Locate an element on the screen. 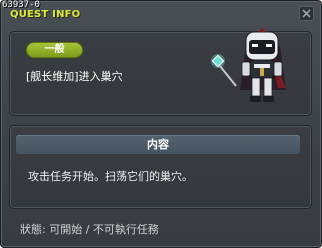  close-icon is located at coordinates (306, 13).